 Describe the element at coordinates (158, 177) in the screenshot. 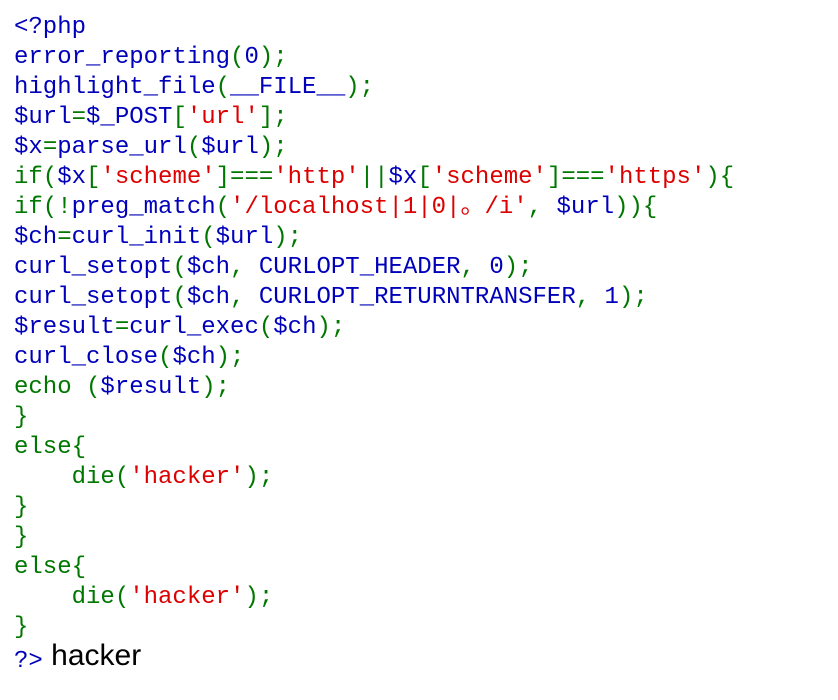

I see `code-string: 'scheme'` at that location.